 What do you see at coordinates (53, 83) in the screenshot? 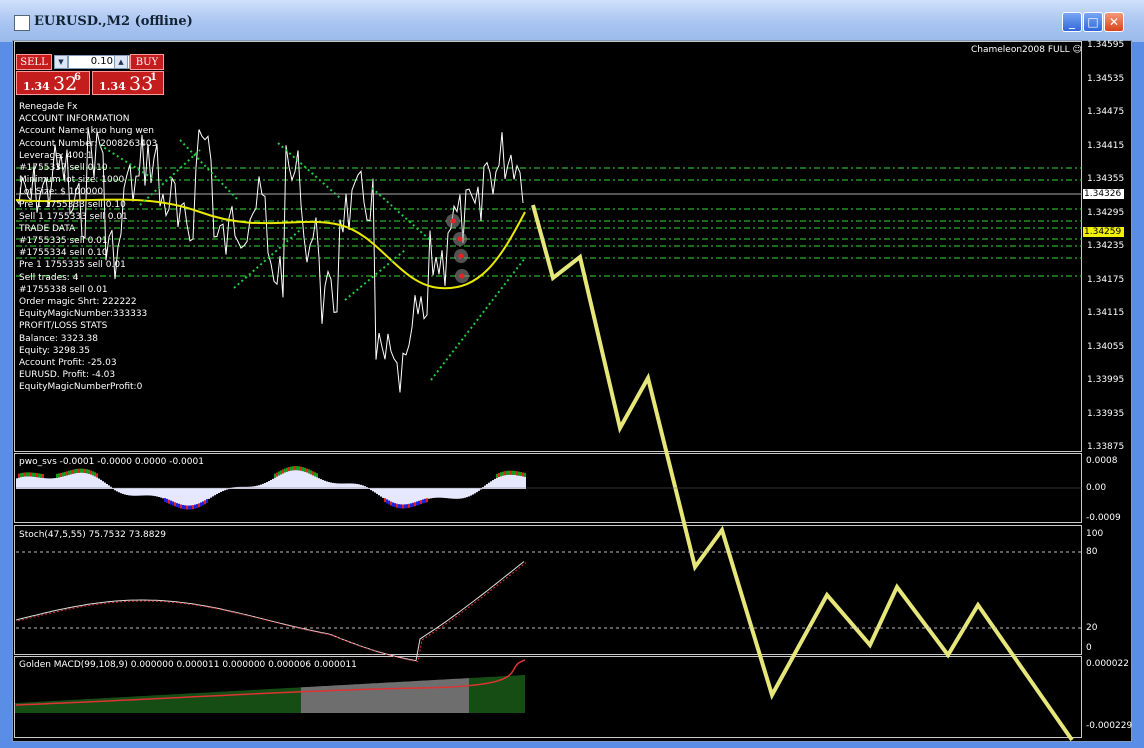
I see `sell-price: 1.34 32 6` at bounding box center [53, 83].